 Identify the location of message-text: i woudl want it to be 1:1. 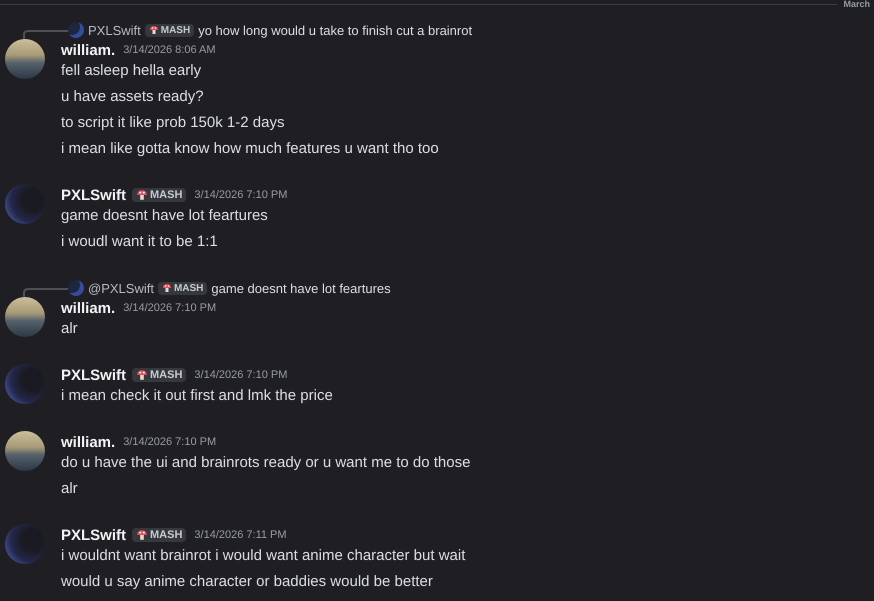
(140, 242).